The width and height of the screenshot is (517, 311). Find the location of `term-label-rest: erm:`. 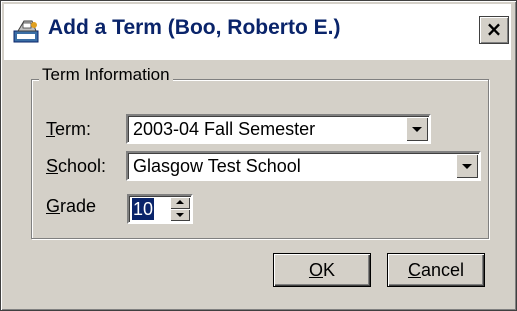

term-label-rest: erm: is located at coordinates (73, 129).